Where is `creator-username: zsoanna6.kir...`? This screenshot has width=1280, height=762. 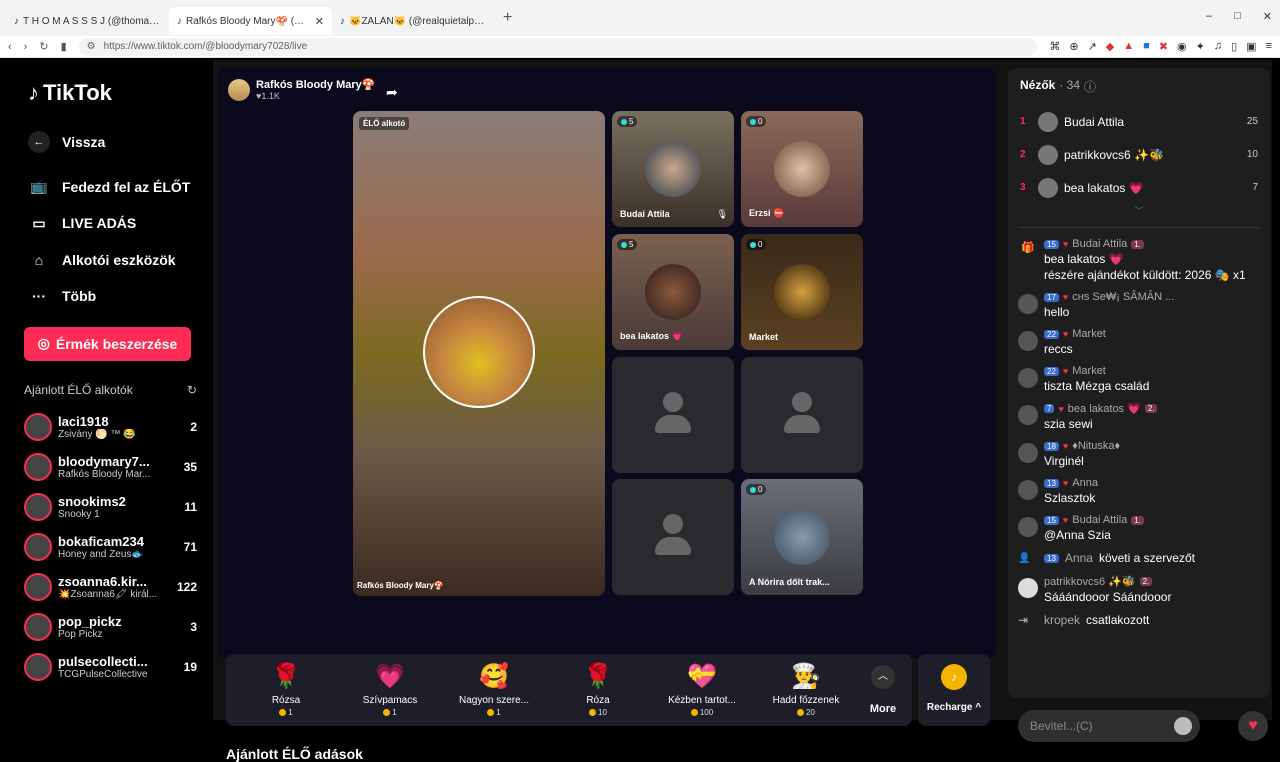 creator-username: zsoanna6.kir... is located at coordinates (102, 581).